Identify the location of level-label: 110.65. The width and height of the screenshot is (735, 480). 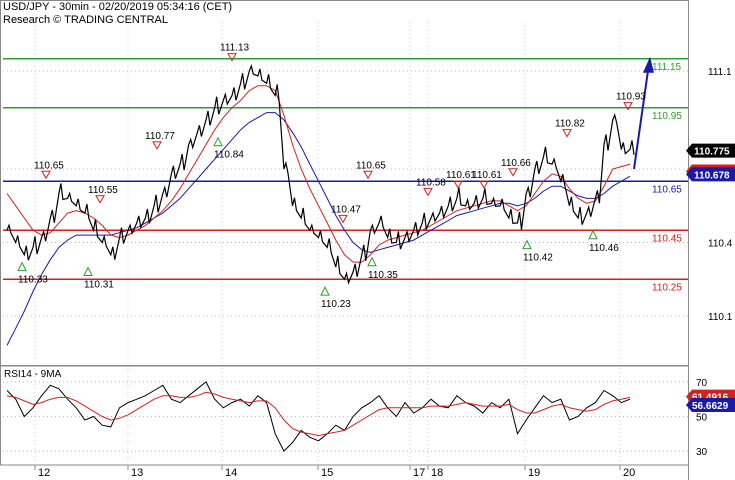
(667, 189).